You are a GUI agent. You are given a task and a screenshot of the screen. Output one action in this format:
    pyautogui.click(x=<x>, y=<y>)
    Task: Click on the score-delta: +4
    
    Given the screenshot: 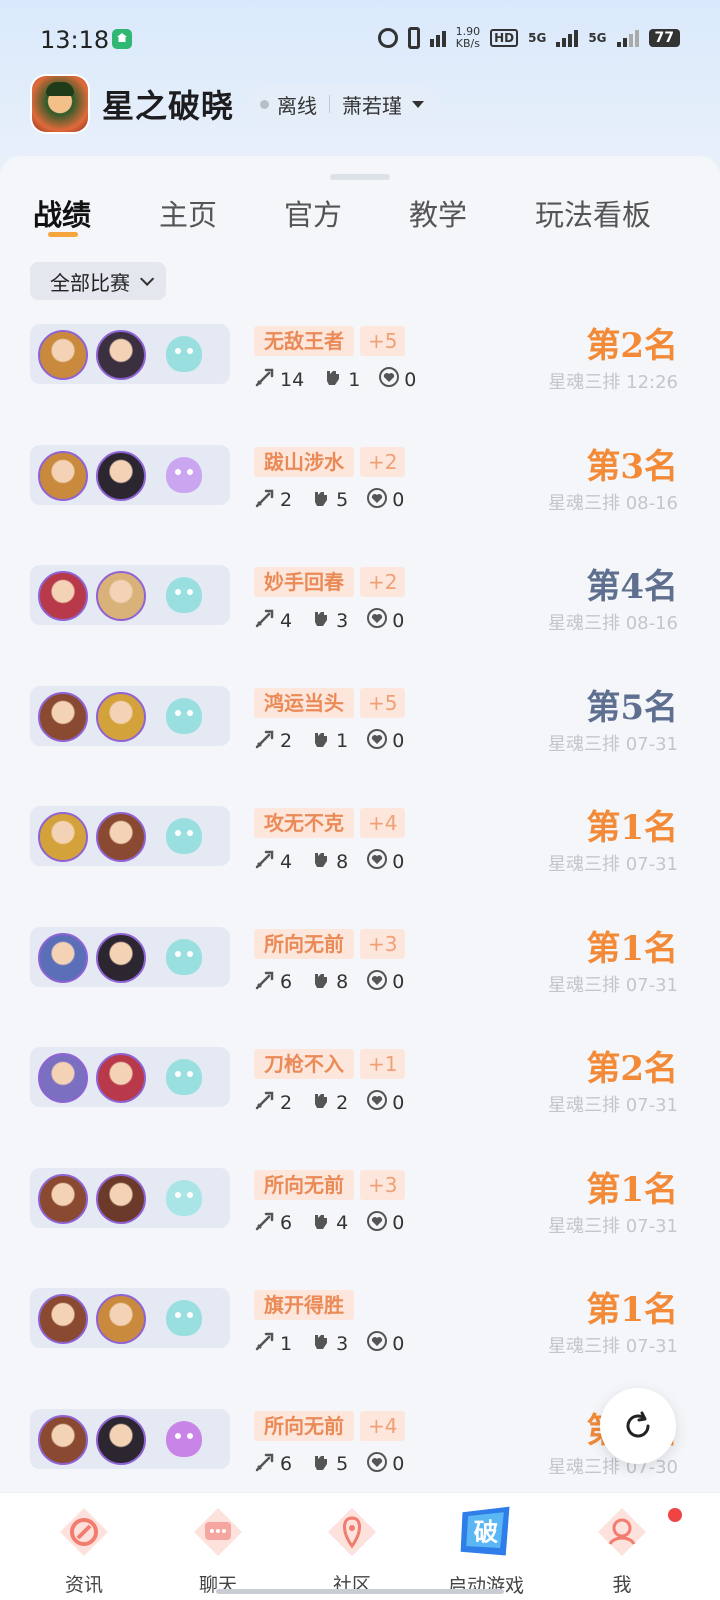 What is the action you would take?
    pyautogui.click(x=383, y=823)
    